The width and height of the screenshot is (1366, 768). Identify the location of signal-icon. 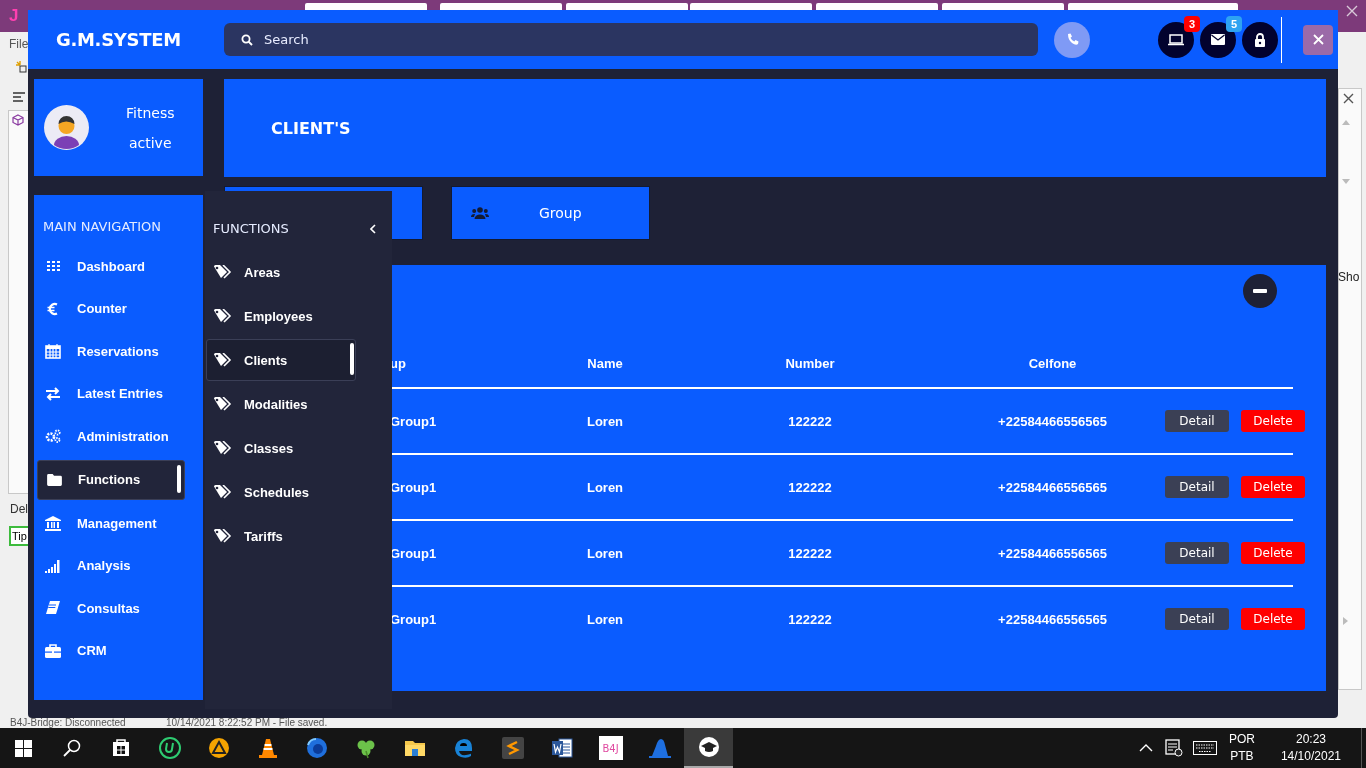
(53, 565).